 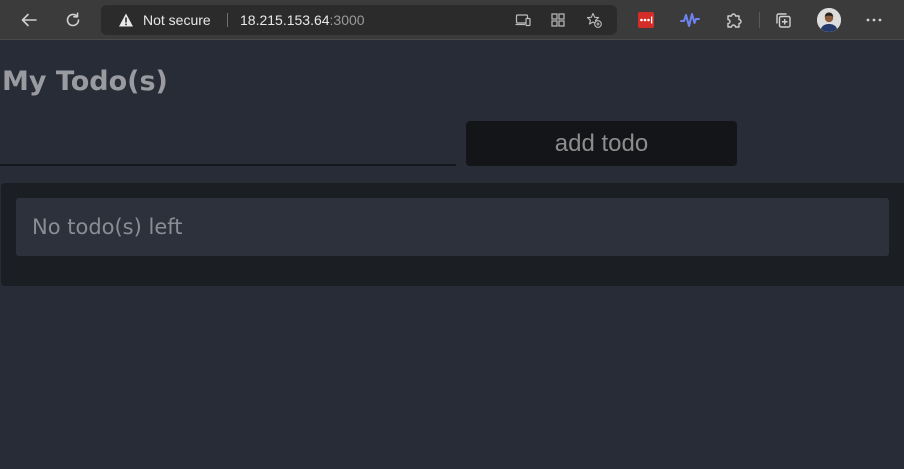 I want to click on toolbar-separator, so click(x=759, y=20).